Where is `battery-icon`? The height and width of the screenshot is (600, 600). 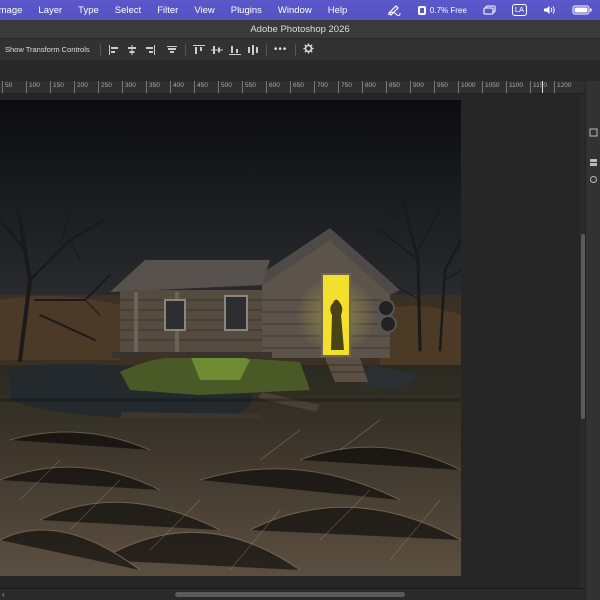 battery-icon is located at coordinates (582, 10).